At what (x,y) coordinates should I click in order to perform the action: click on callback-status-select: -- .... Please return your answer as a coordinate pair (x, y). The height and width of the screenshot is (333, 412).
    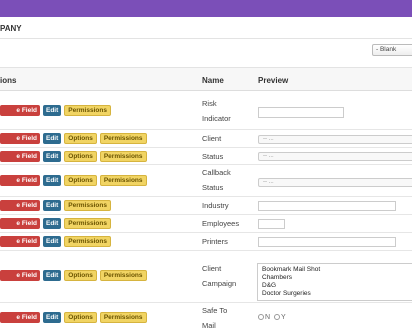
    Looking at the image, I should click on (335, 182).